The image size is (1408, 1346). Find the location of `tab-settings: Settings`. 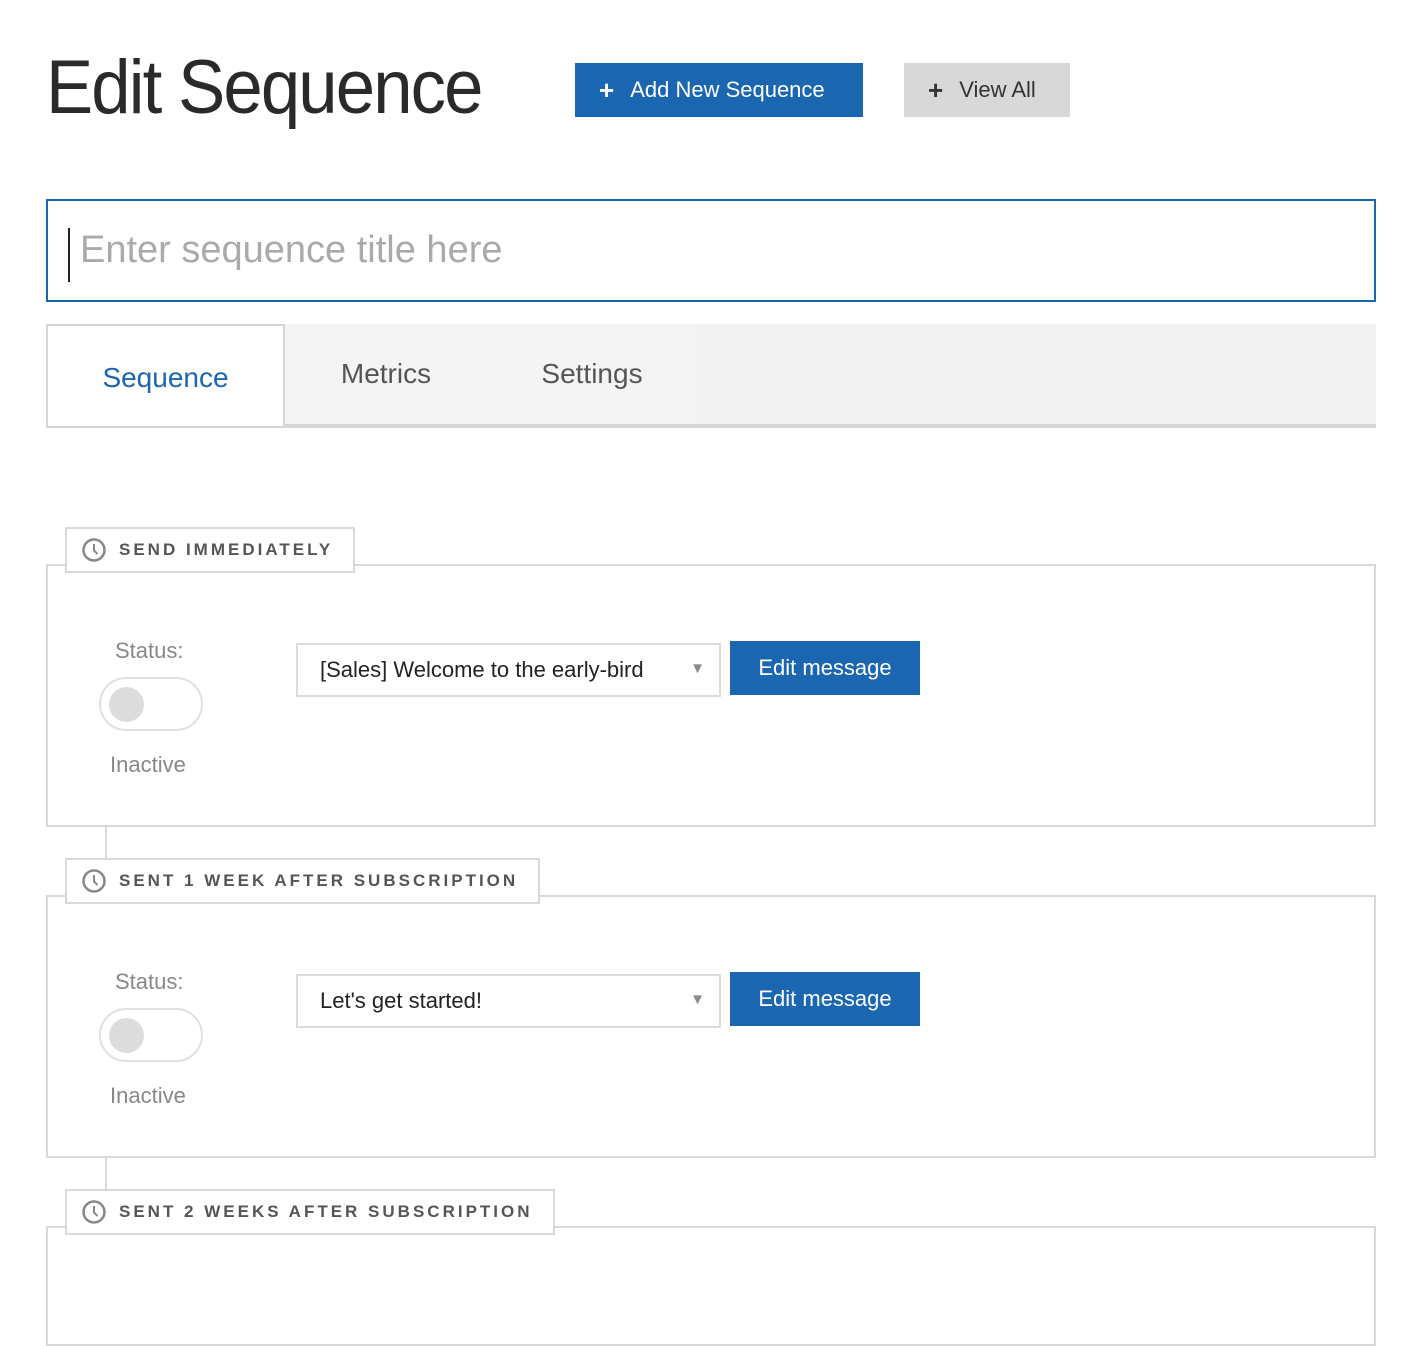

tab-settings: Settings is located at coordinates (592, 374).